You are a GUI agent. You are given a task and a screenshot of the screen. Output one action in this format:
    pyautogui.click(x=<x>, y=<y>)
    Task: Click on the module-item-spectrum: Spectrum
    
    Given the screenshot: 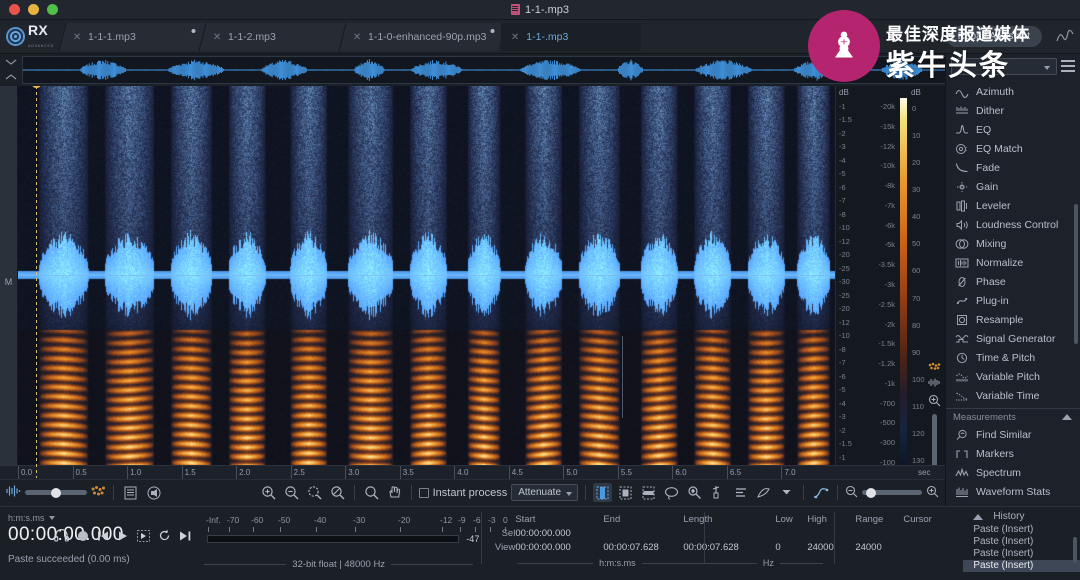 What is the action you would take?
    pyautogui.click(x=1013, y=472)
    